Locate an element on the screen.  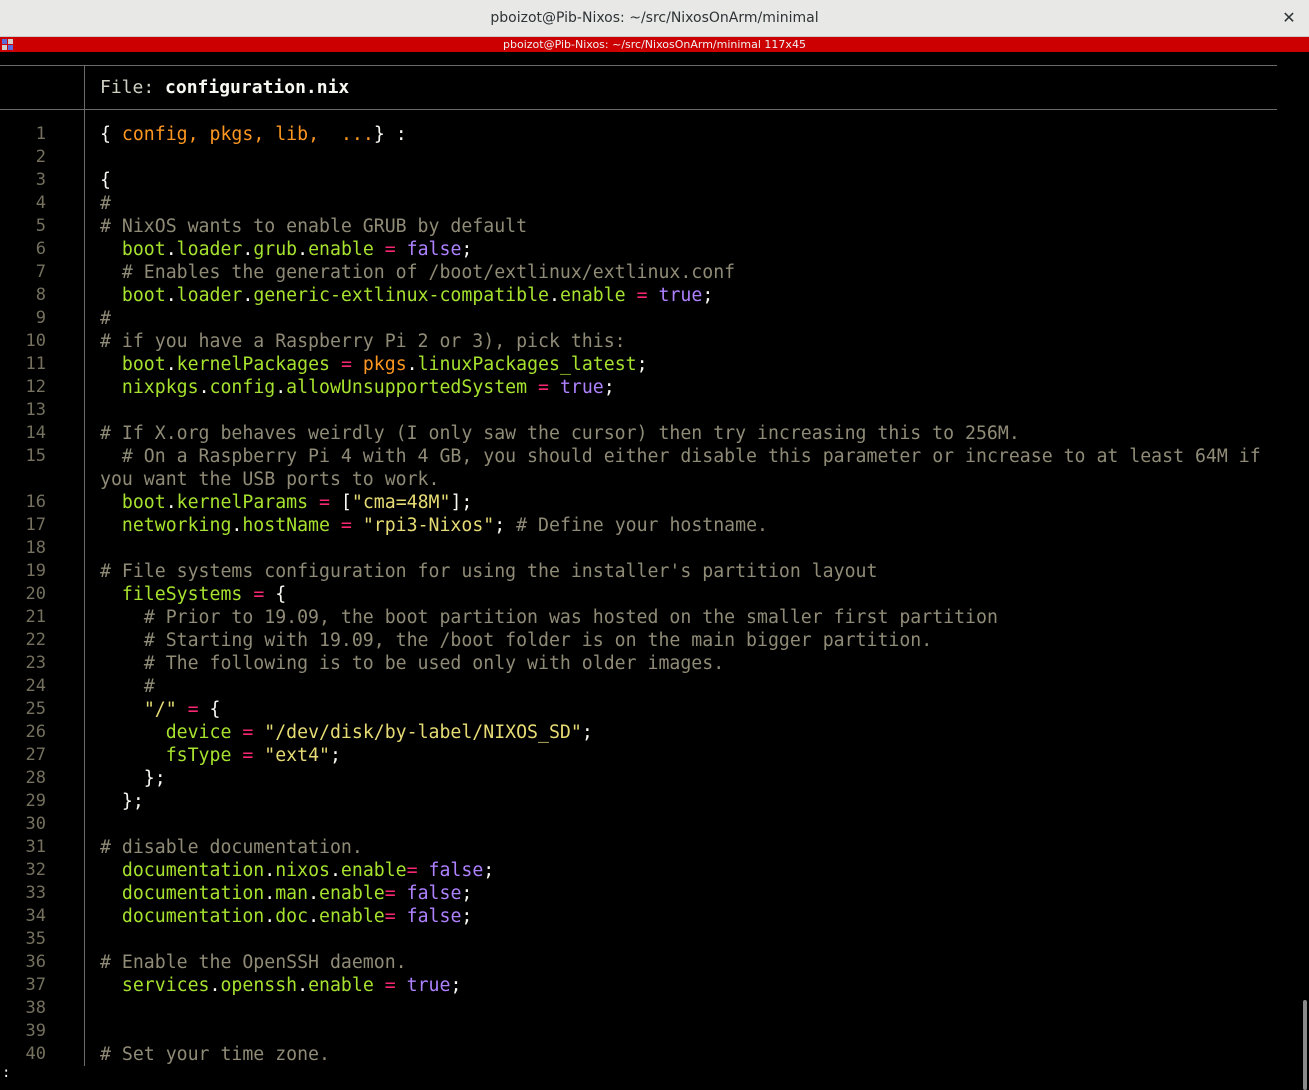
line-number: 5 is located at coordinates (40, 226).